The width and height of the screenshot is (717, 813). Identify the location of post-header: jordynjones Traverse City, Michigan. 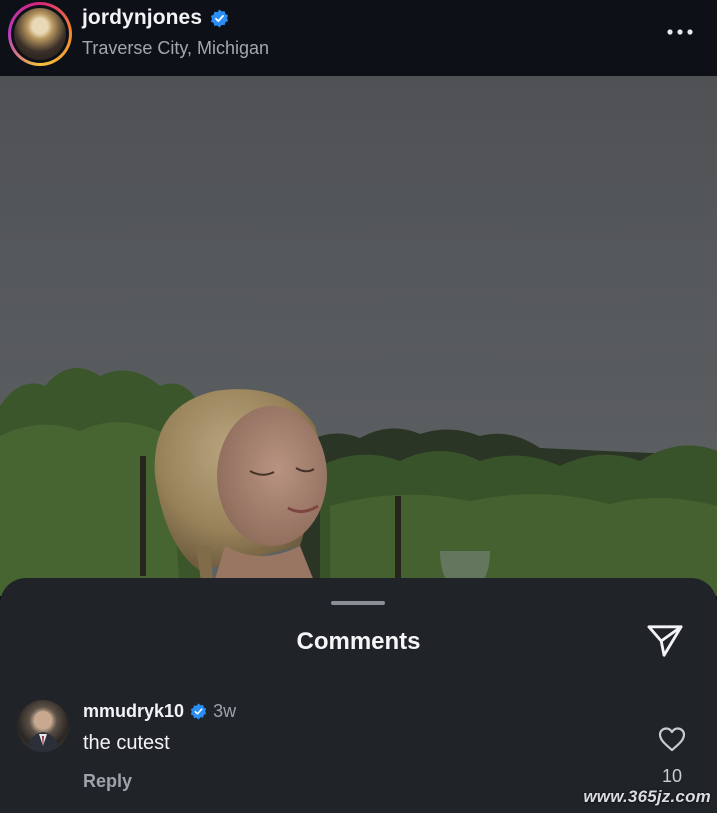
(358, 38).